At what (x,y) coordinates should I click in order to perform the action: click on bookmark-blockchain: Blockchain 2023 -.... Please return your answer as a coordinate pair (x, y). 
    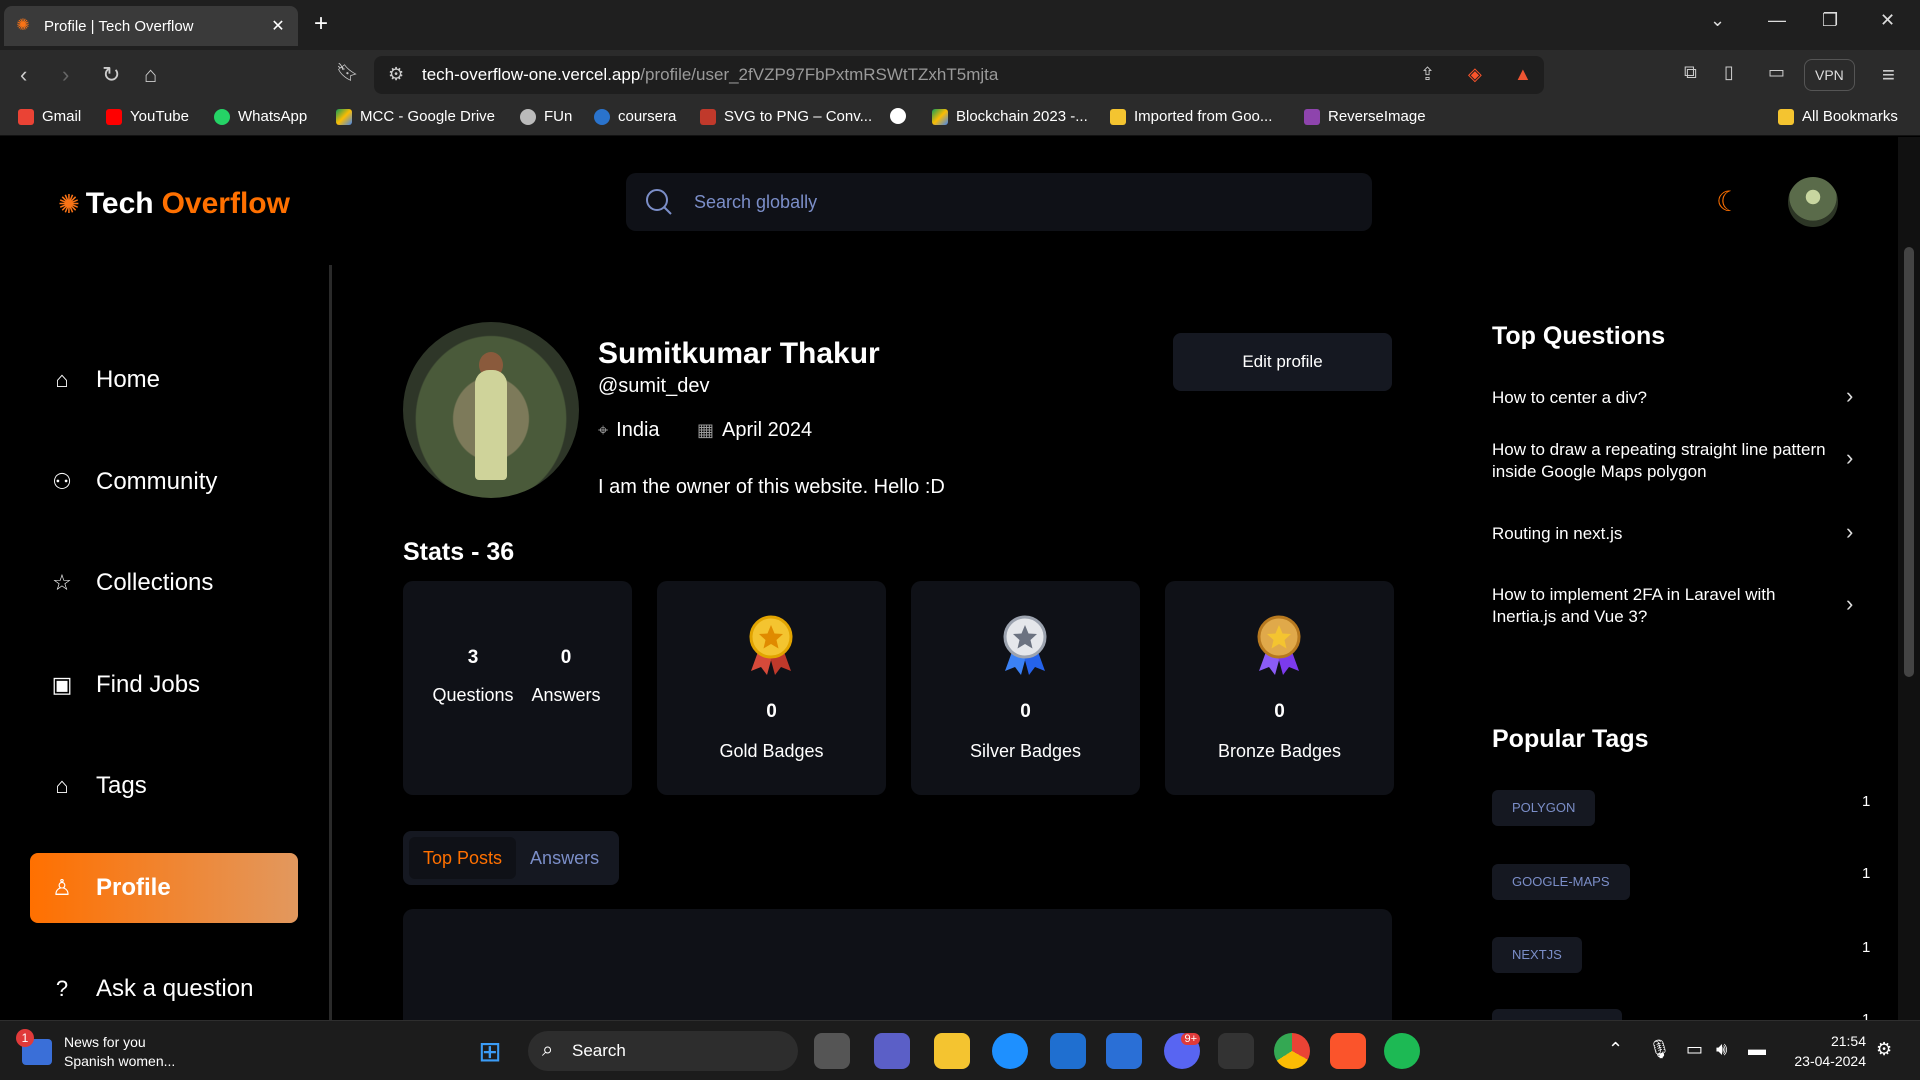
    Looking at the image, I should click on (1010, 116).